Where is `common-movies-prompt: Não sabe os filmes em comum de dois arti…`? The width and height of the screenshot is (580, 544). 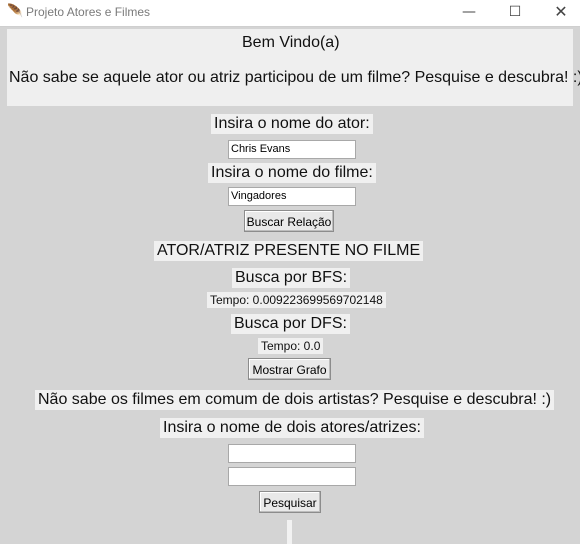
common-movies-prompt: Não sabe os filmes em comum de dois arti… is located at coordinates (295, 400).